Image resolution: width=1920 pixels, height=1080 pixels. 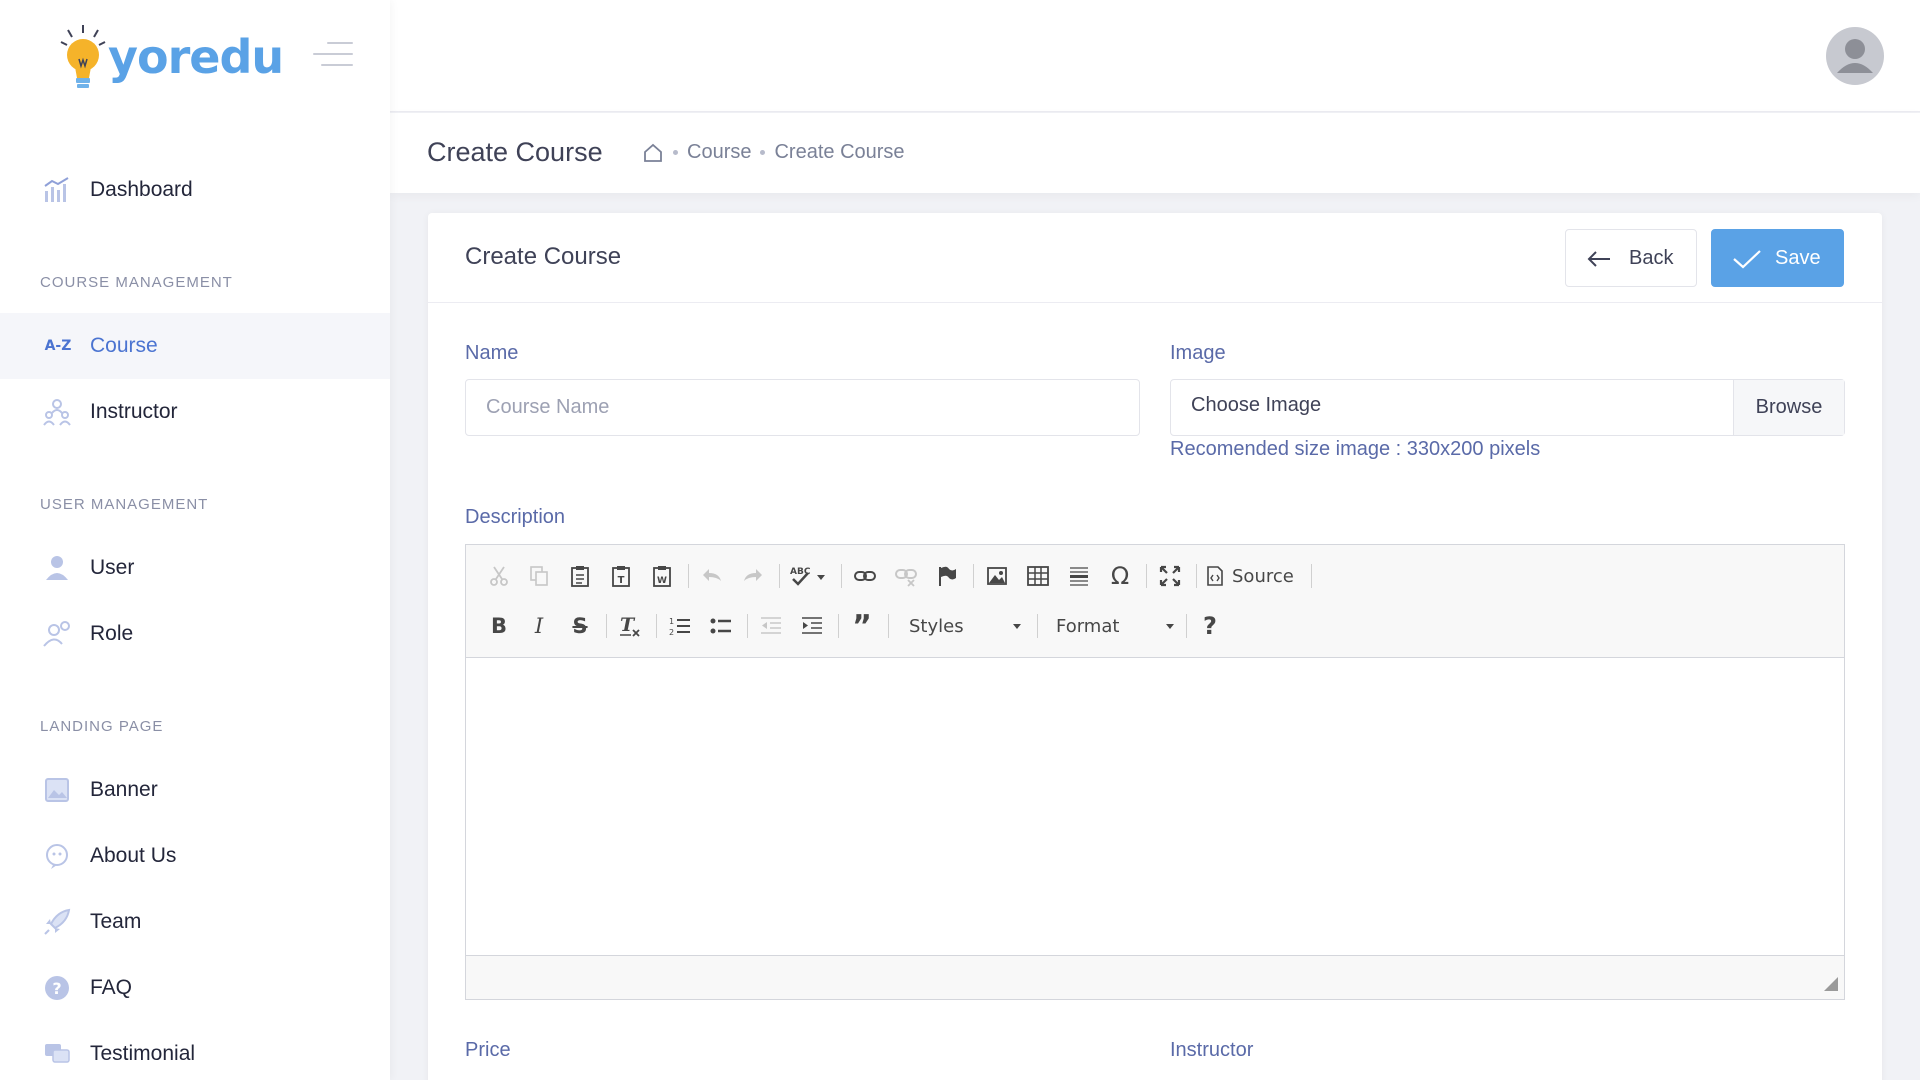 What do you see at coordinates (141, 189) in the screenshot?
I see `sidebar-item-label: Dashboard` at bounding box center [141, 189].